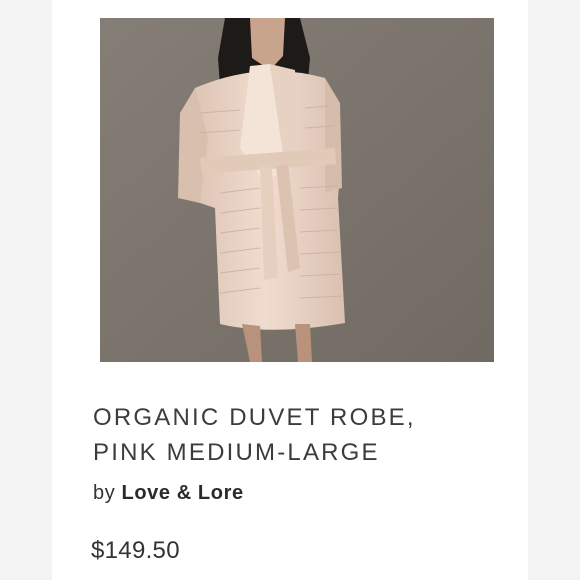 This screenshot has height=580, width=580. Describe the element at coordinates (236, 452) in the screenshot. I see `product-title-line-2: PINK MEDIUM-LARGE` at that location.